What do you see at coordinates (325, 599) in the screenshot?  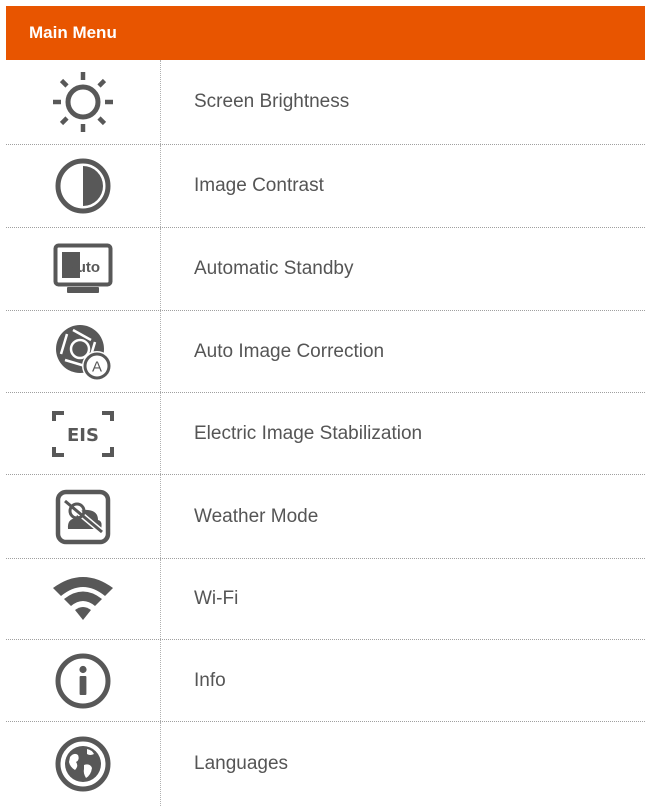 I see `menu-row-wi-fi: Wi-Fi` at bounding box center [325, 599].